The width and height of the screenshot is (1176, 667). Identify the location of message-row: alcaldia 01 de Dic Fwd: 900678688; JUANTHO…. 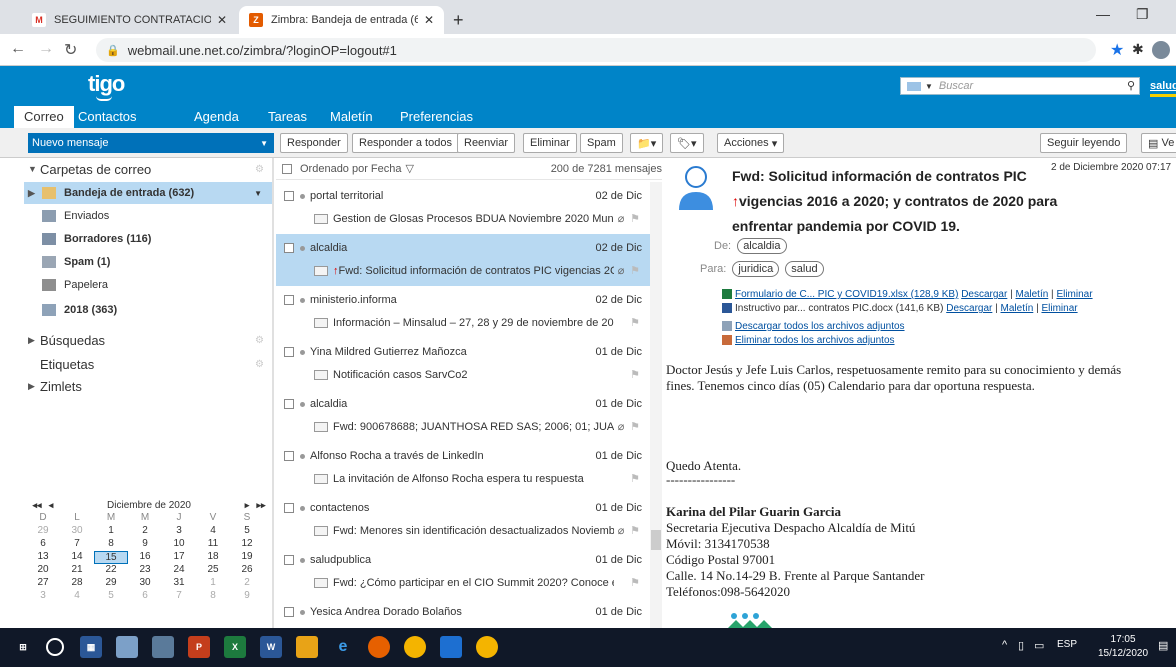
(463, 416).